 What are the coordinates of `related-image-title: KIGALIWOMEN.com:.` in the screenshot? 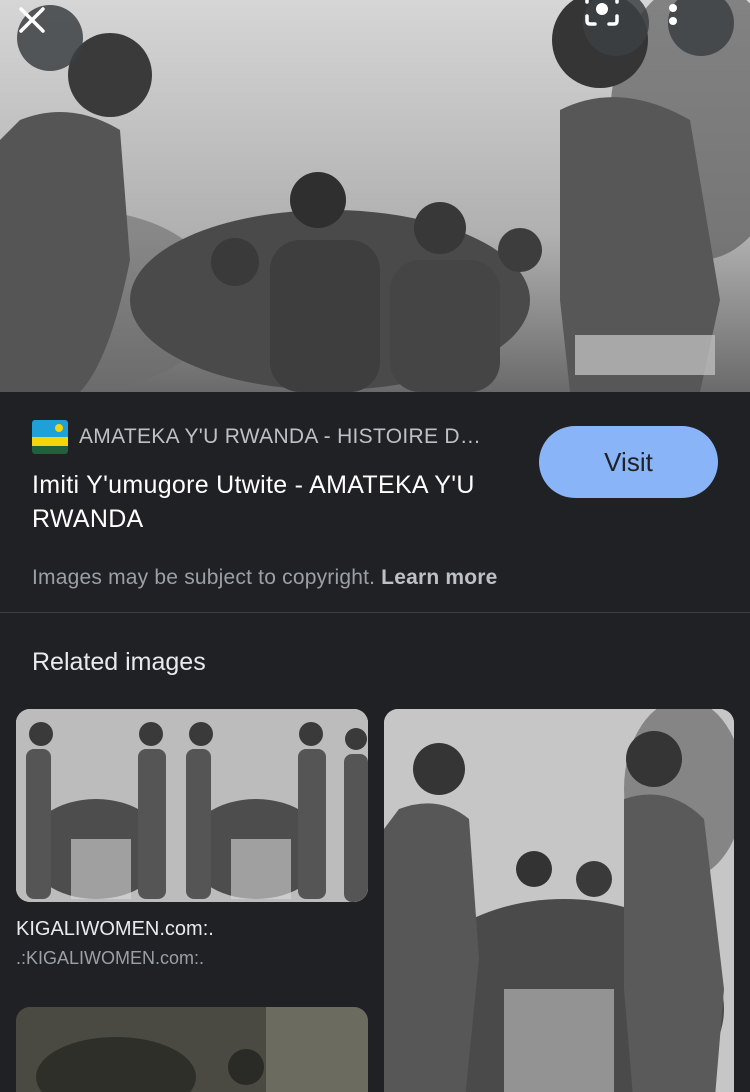 It's located at (115, 929).